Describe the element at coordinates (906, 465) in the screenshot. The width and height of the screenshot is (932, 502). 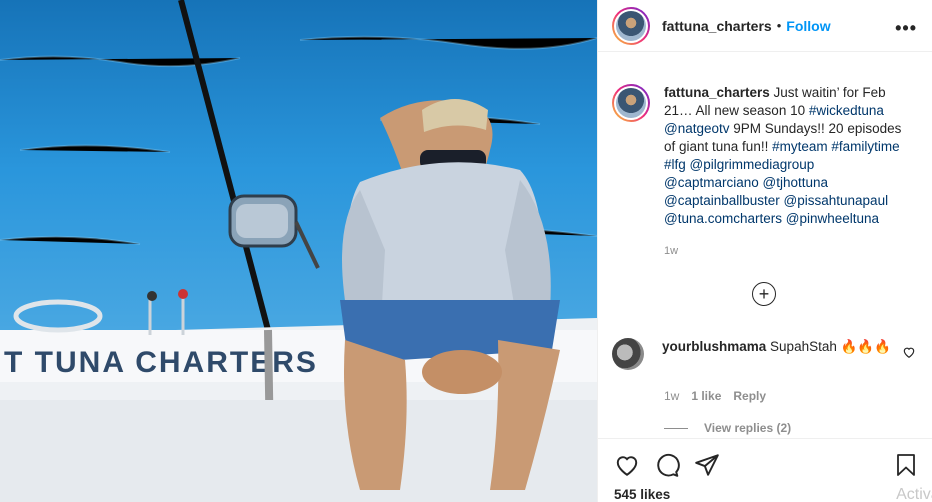
I see `save-bookmark-icon` at that location.